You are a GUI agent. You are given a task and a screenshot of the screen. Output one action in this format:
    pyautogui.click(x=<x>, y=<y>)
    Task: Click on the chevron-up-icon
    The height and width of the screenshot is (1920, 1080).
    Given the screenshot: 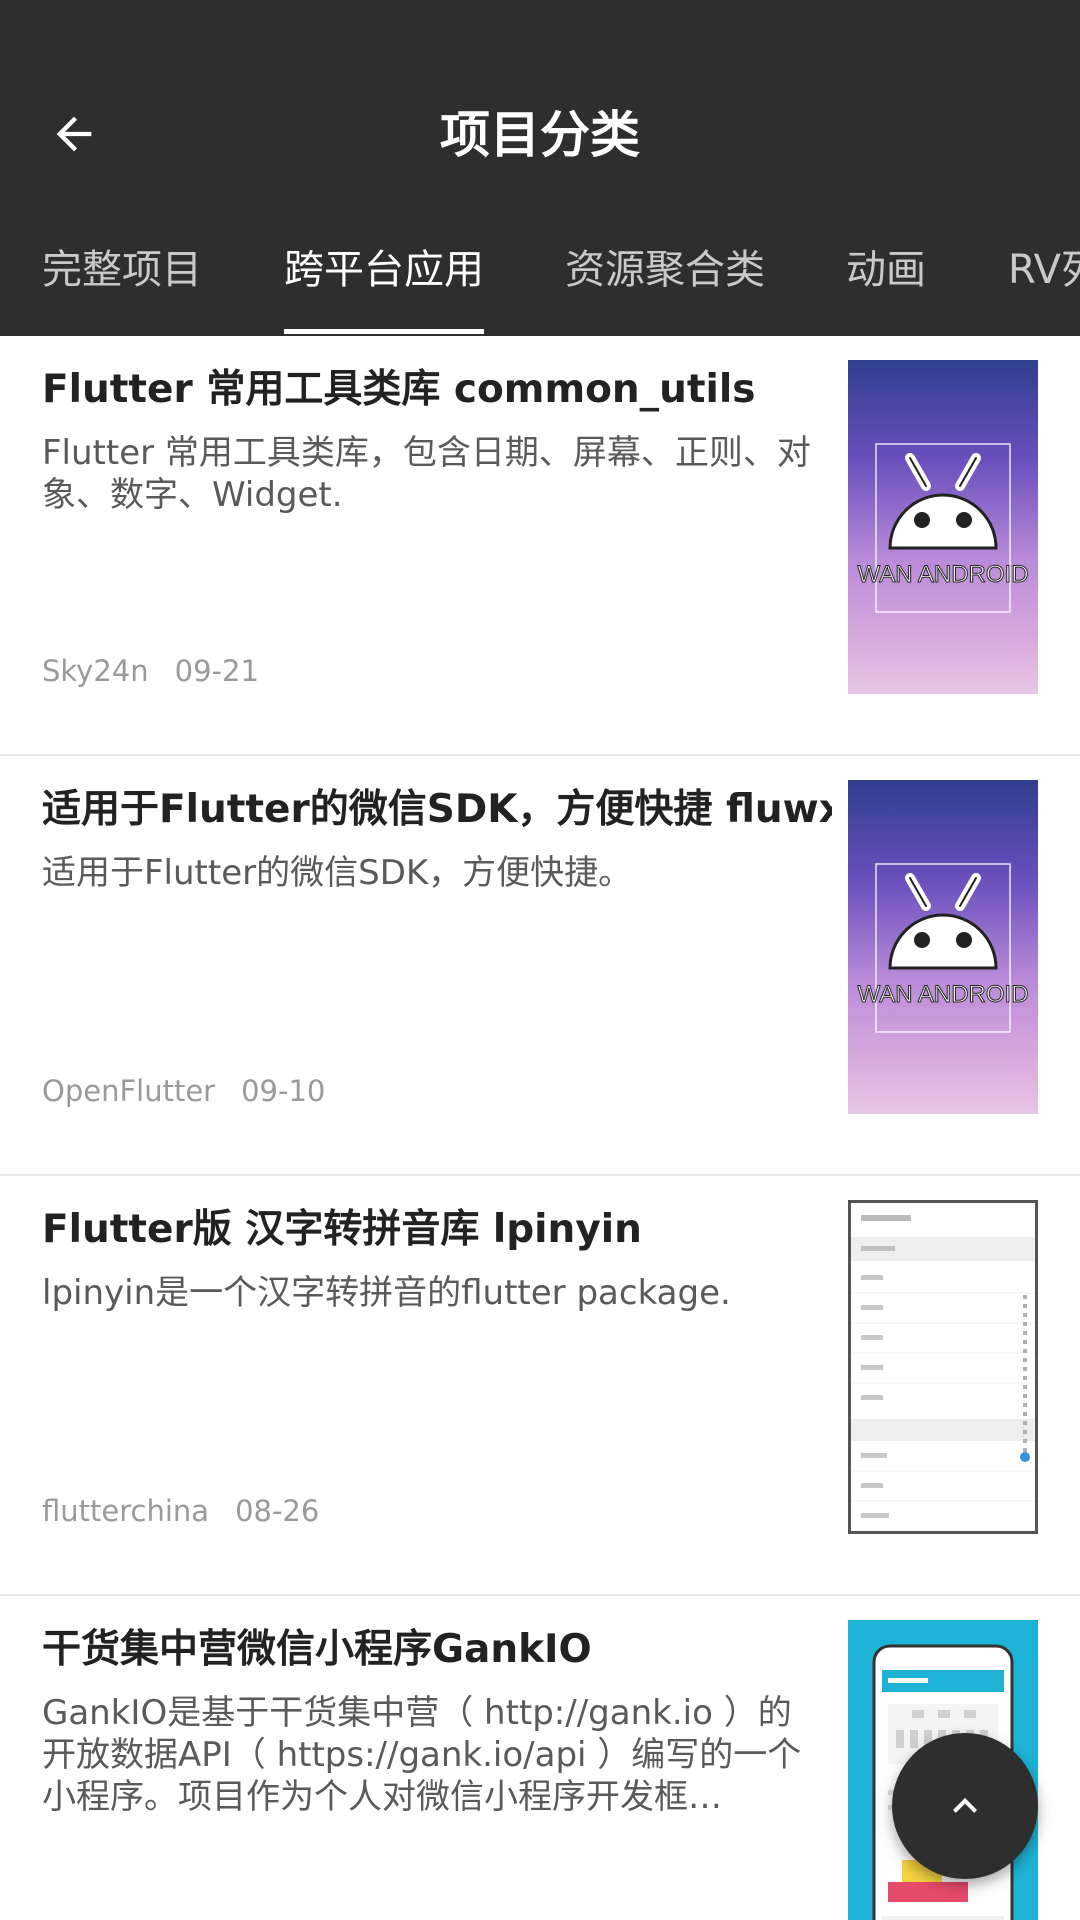 What is the action you would take?
    pyautogui.click(x=965, y=1805)
    